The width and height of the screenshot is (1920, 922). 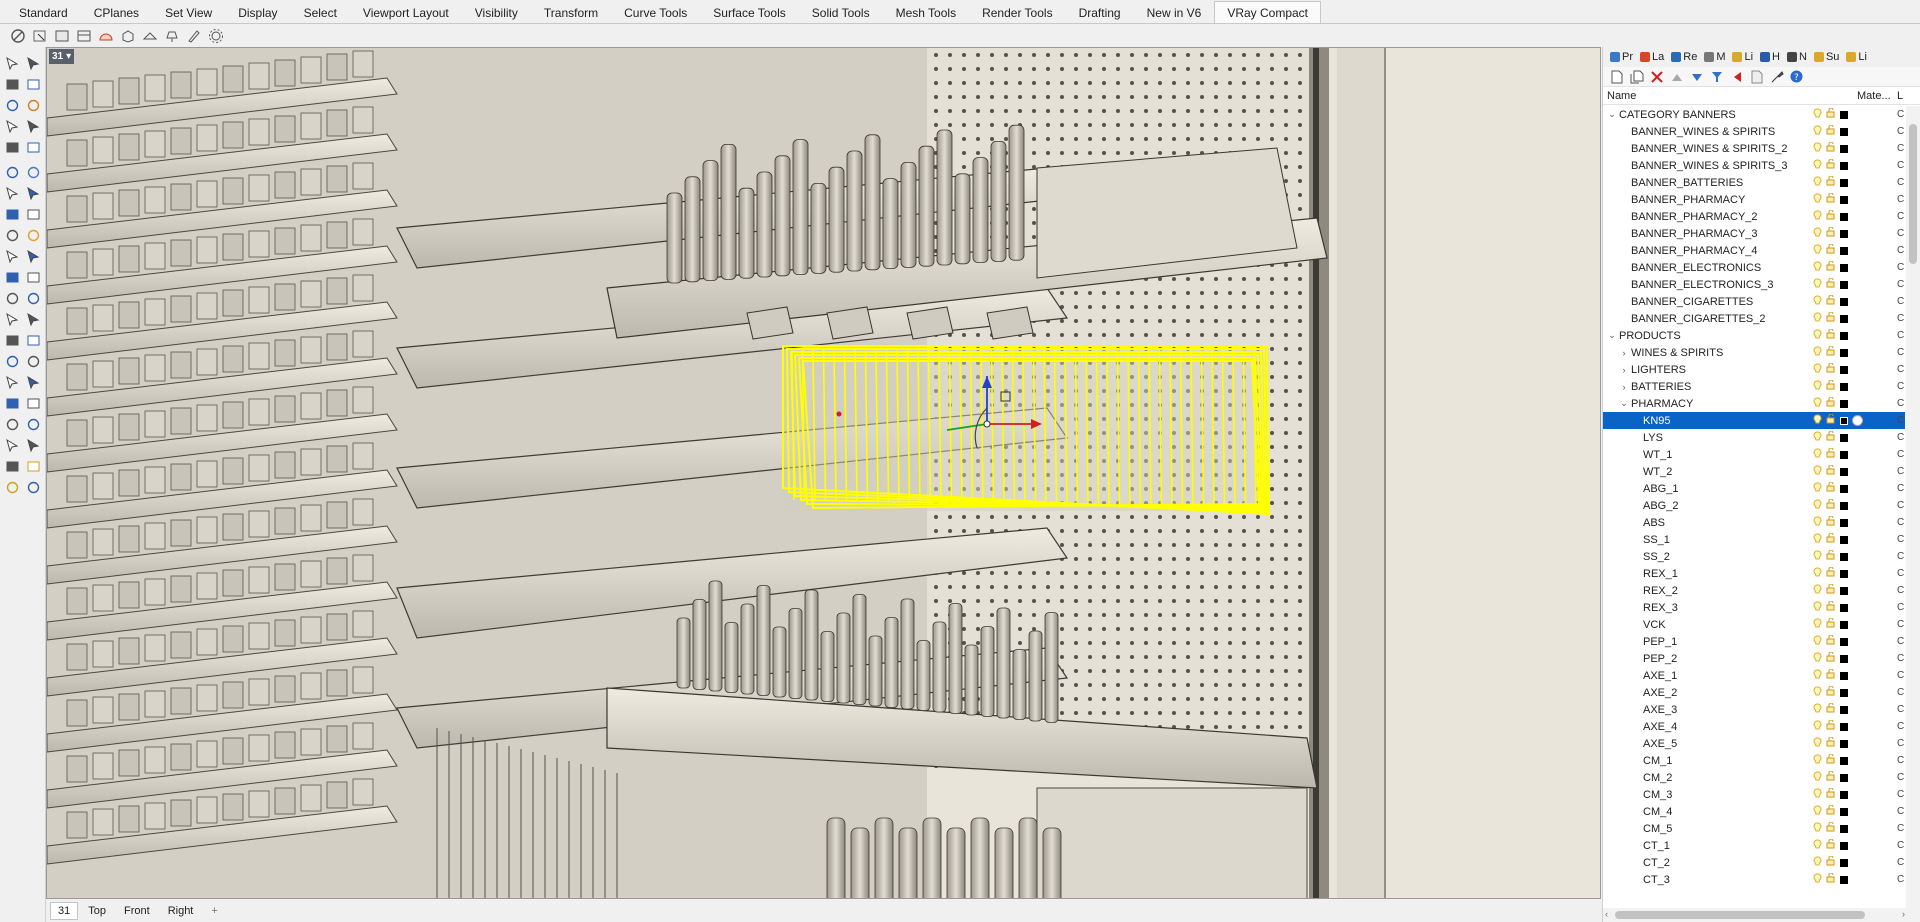 I want to click on trim-icon, so click(x=12, y=278).